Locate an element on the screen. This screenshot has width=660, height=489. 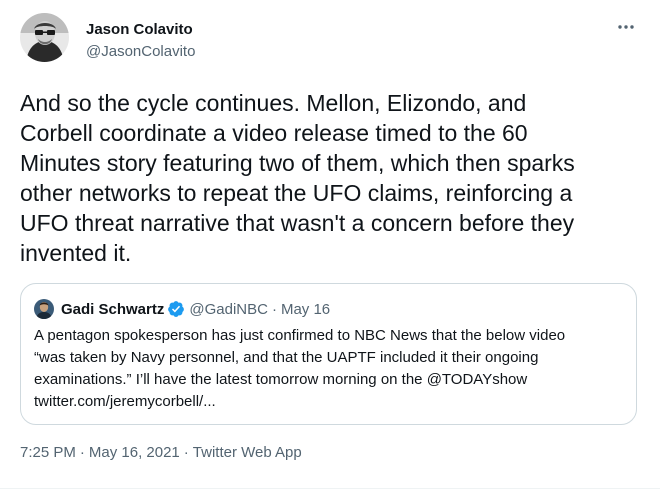
quoted-author-handle: @GadiNBC is located at coordinates (228, 309).